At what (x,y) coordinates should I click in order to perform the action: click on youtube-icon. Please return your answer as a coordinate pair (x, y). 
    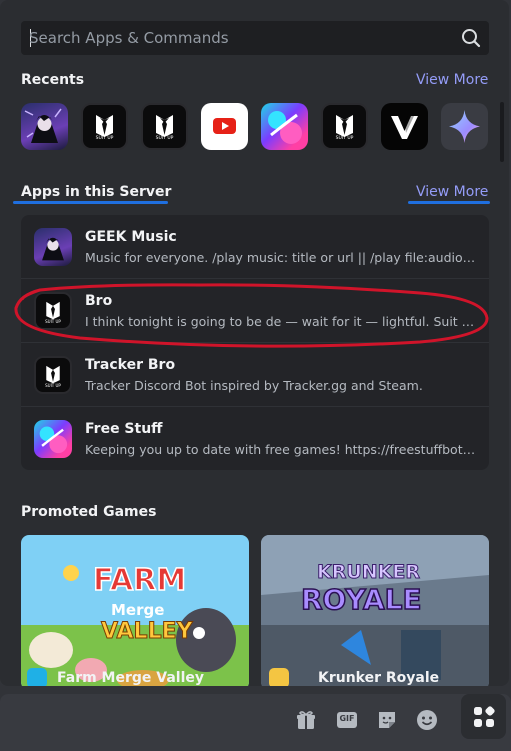
    Looking at the image, I should click on (224, 126).